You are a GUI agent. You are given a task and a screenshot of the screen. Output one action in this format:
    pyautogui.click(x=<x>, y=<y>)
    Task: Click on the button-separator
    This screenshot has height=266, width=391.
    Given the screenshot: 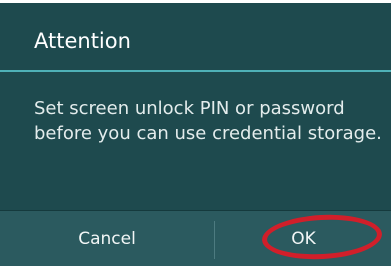 What is the action you would take?
    pyautogui.click(x=214, y=240)
    